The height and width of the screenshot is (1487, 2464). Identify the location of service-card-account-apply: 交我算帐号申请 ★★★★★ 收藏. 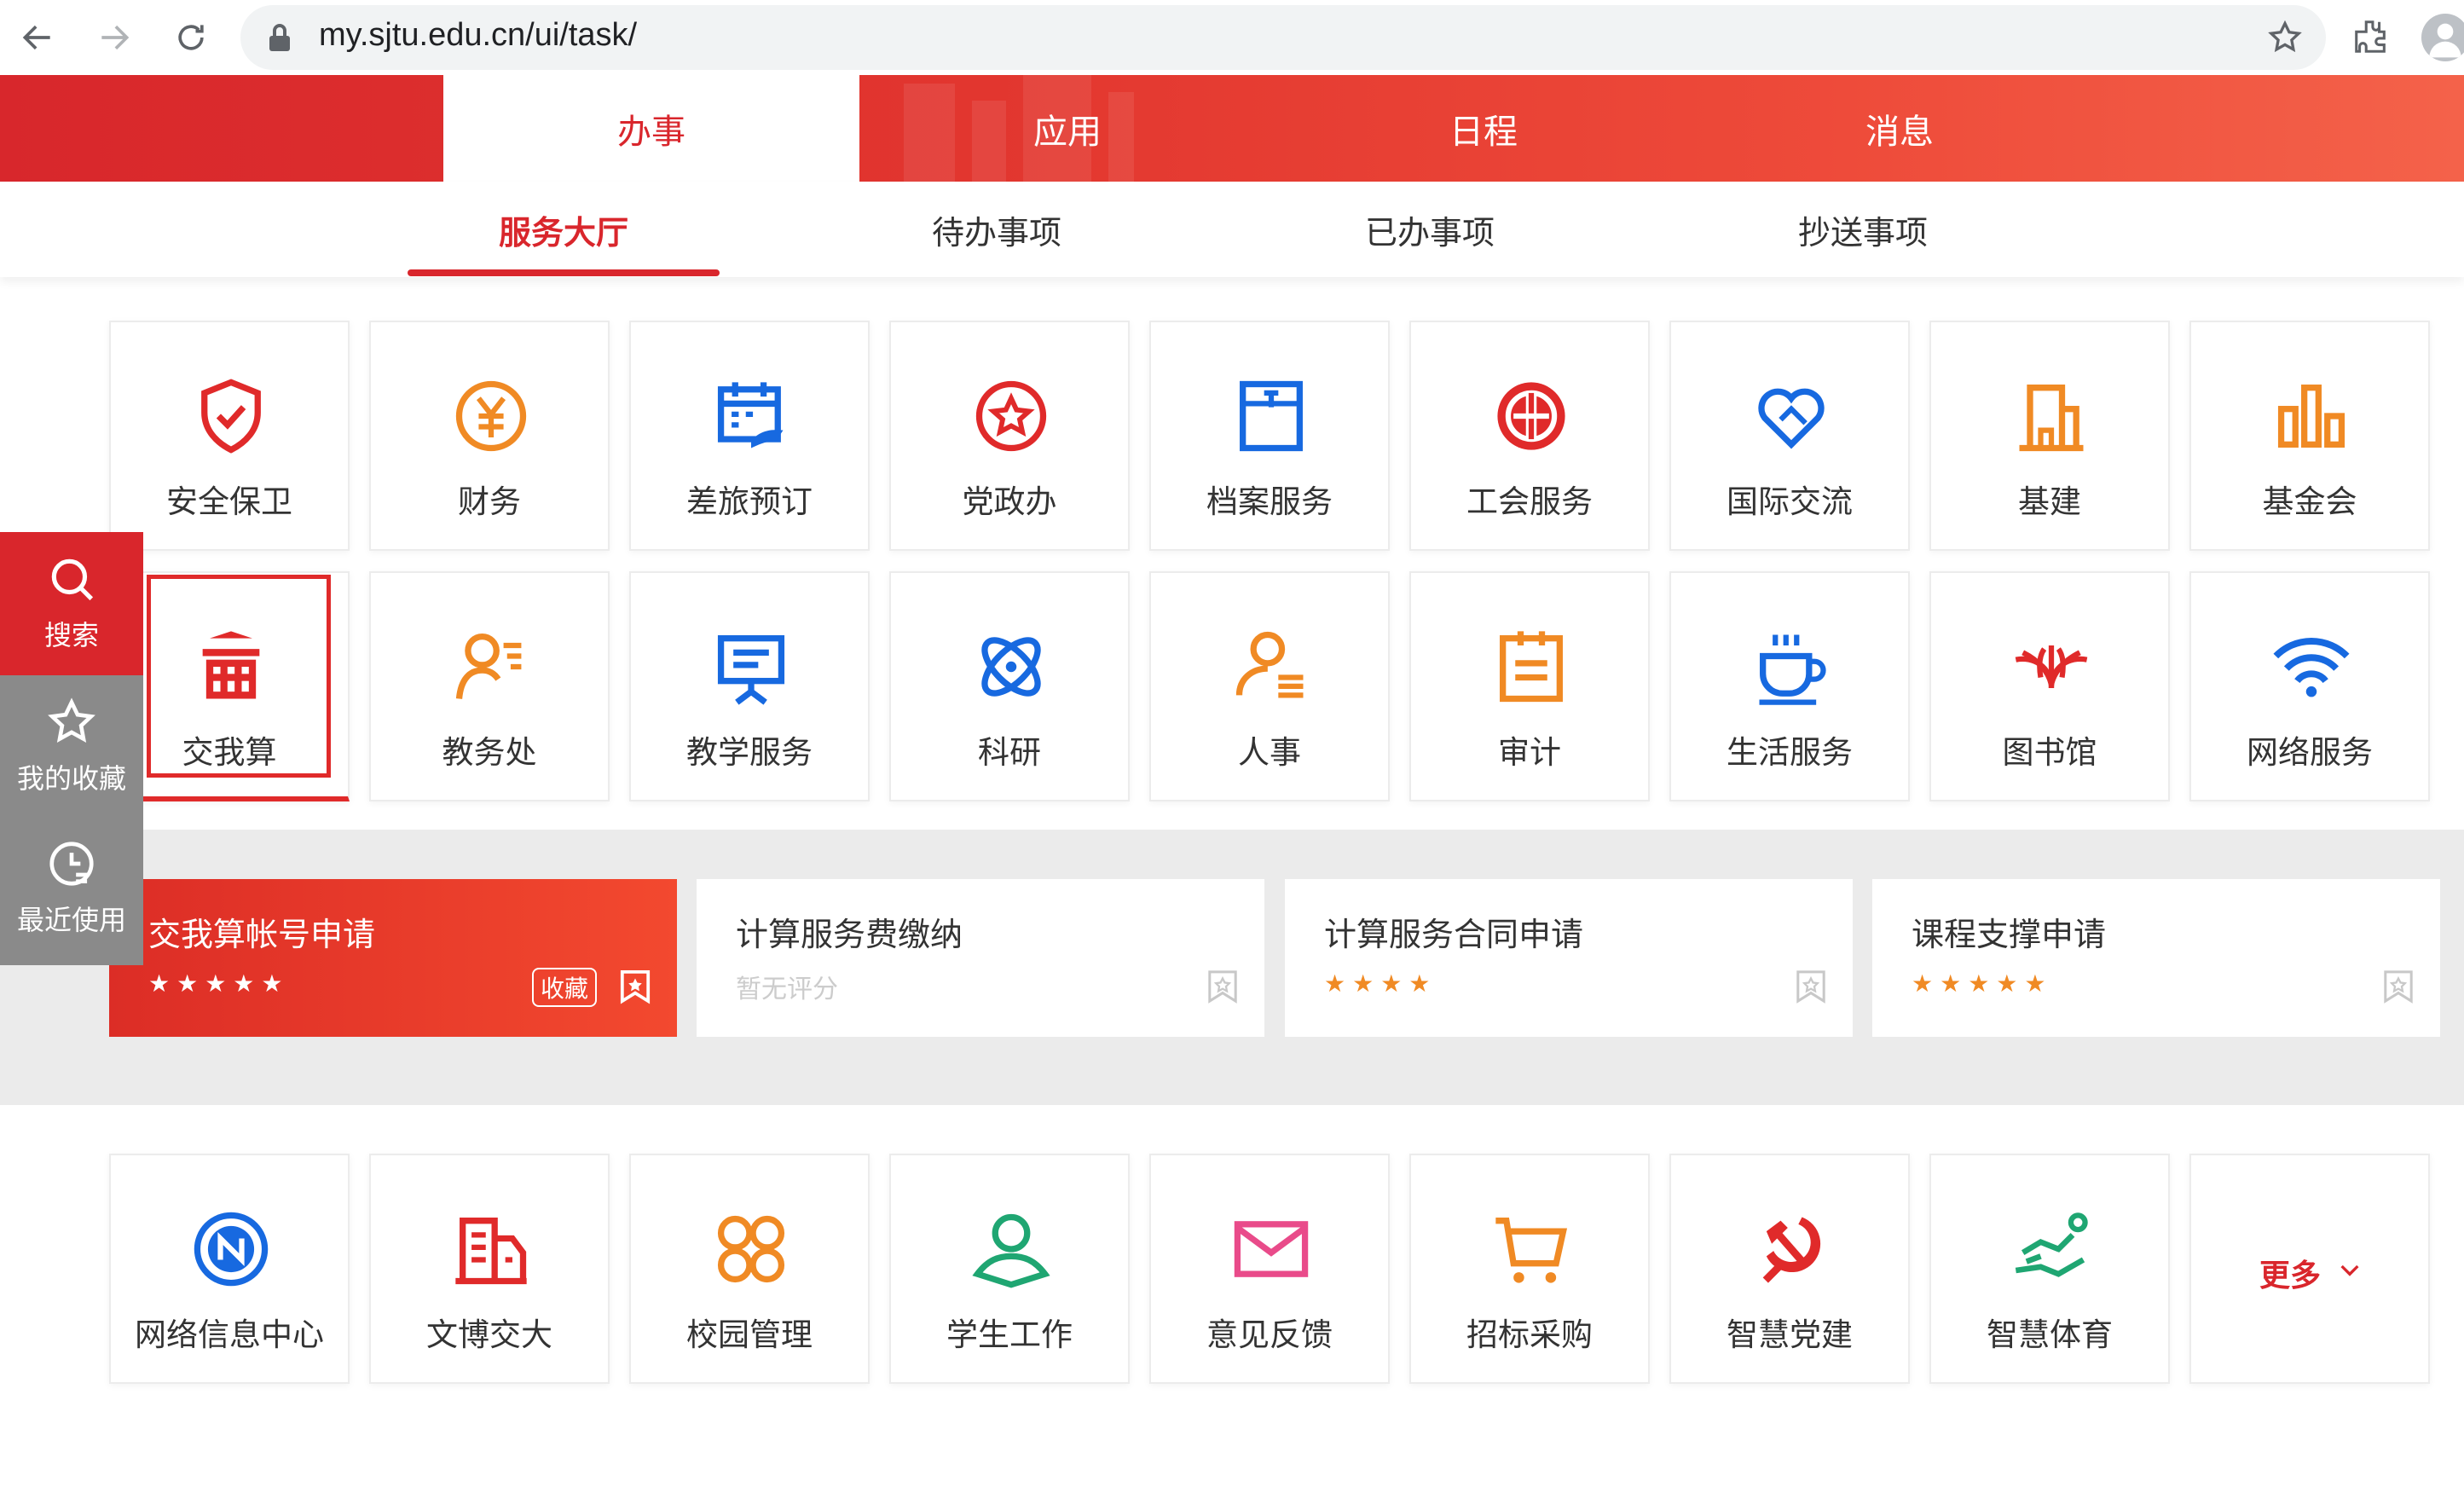
(393, 958).